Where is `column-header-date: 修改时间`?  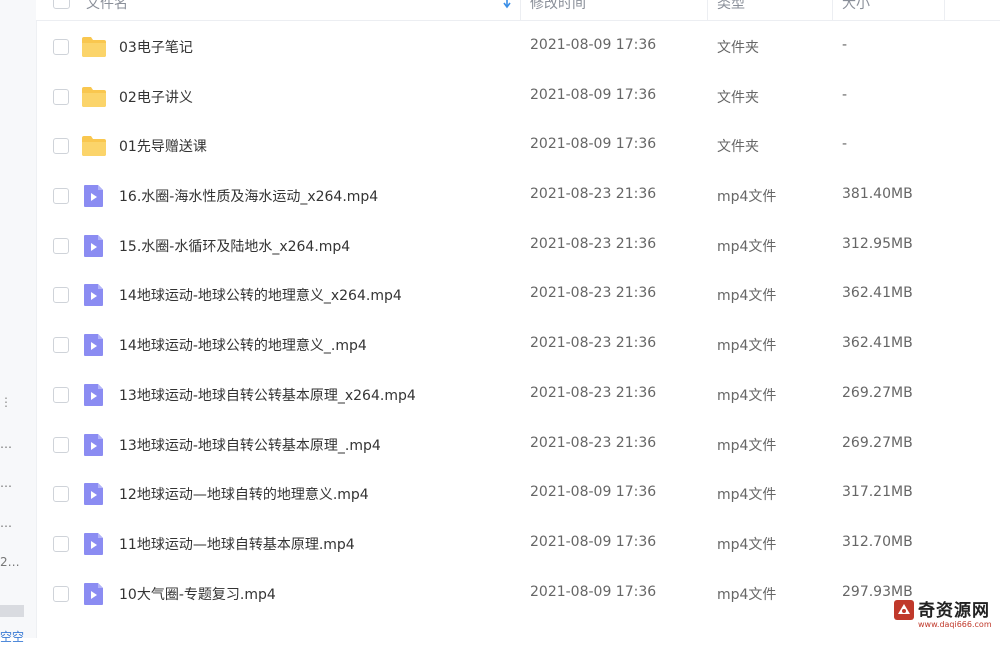 column-header-date: 修改时间 is located at coordinates (558, 6).